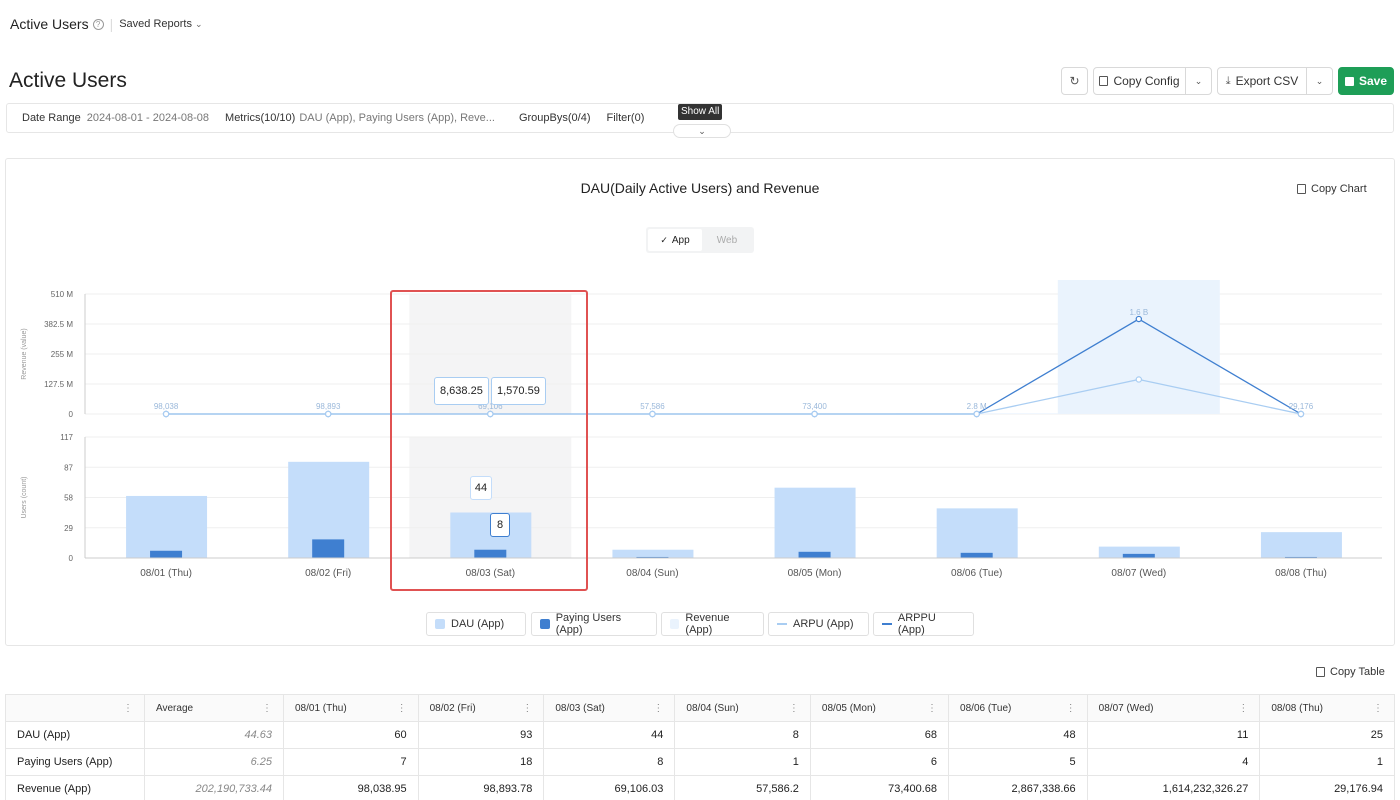 This screenshot has height=800, width=1400. Describe the element at coordinates (500, 525) in the screenshot. I see `tooltip-paying: 8` at that location.